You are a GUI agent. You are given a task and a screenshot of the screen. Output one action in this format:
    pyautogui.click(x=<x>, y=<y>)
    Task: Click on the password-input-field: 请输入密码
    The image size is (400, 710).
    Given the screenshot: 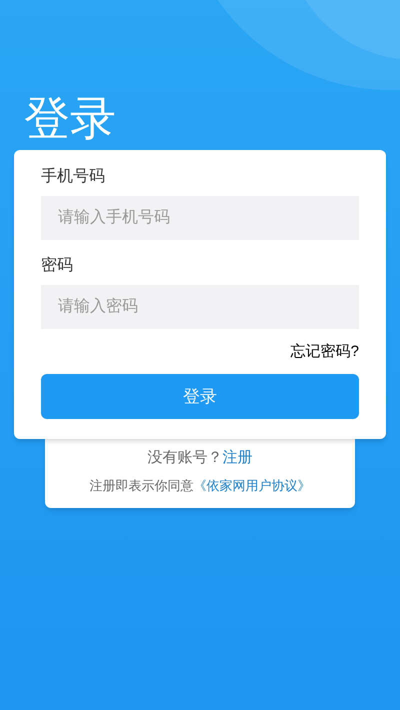 What is the action you would take?
    pyautogui.click(x=200, y=307)
    